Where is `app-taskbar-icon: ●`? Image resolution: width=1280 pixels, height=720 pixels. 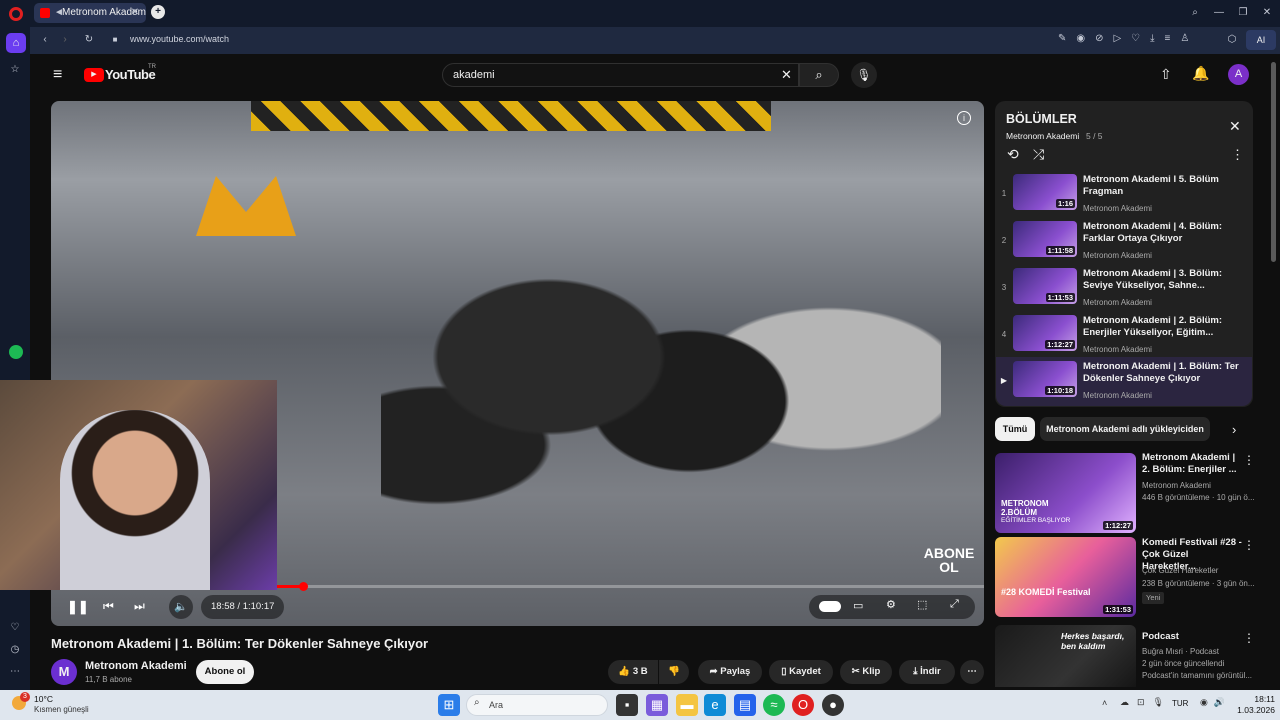
app-taskbar-icon: ● is located at coordinates (833, 705).